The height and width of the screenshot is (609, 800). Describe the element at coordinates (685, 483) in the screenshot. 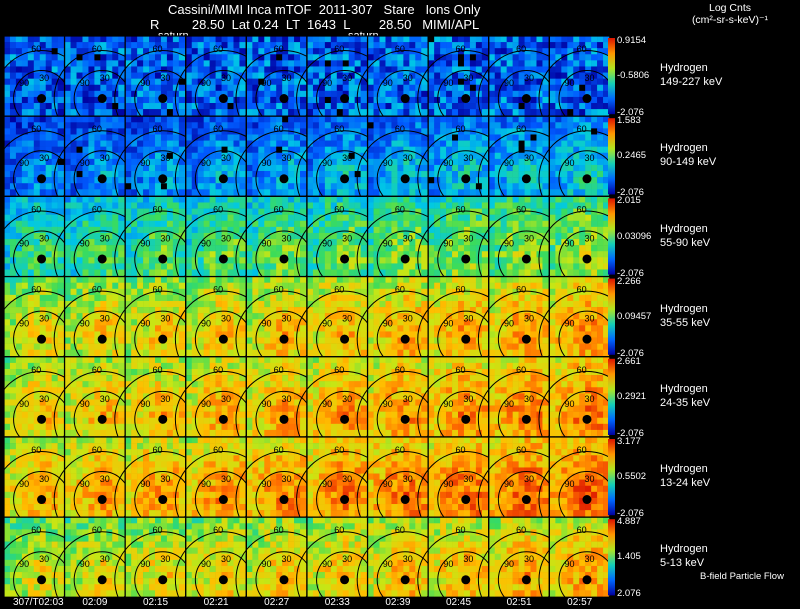

I see `energy-range-label: 13-24 keV` at that location.